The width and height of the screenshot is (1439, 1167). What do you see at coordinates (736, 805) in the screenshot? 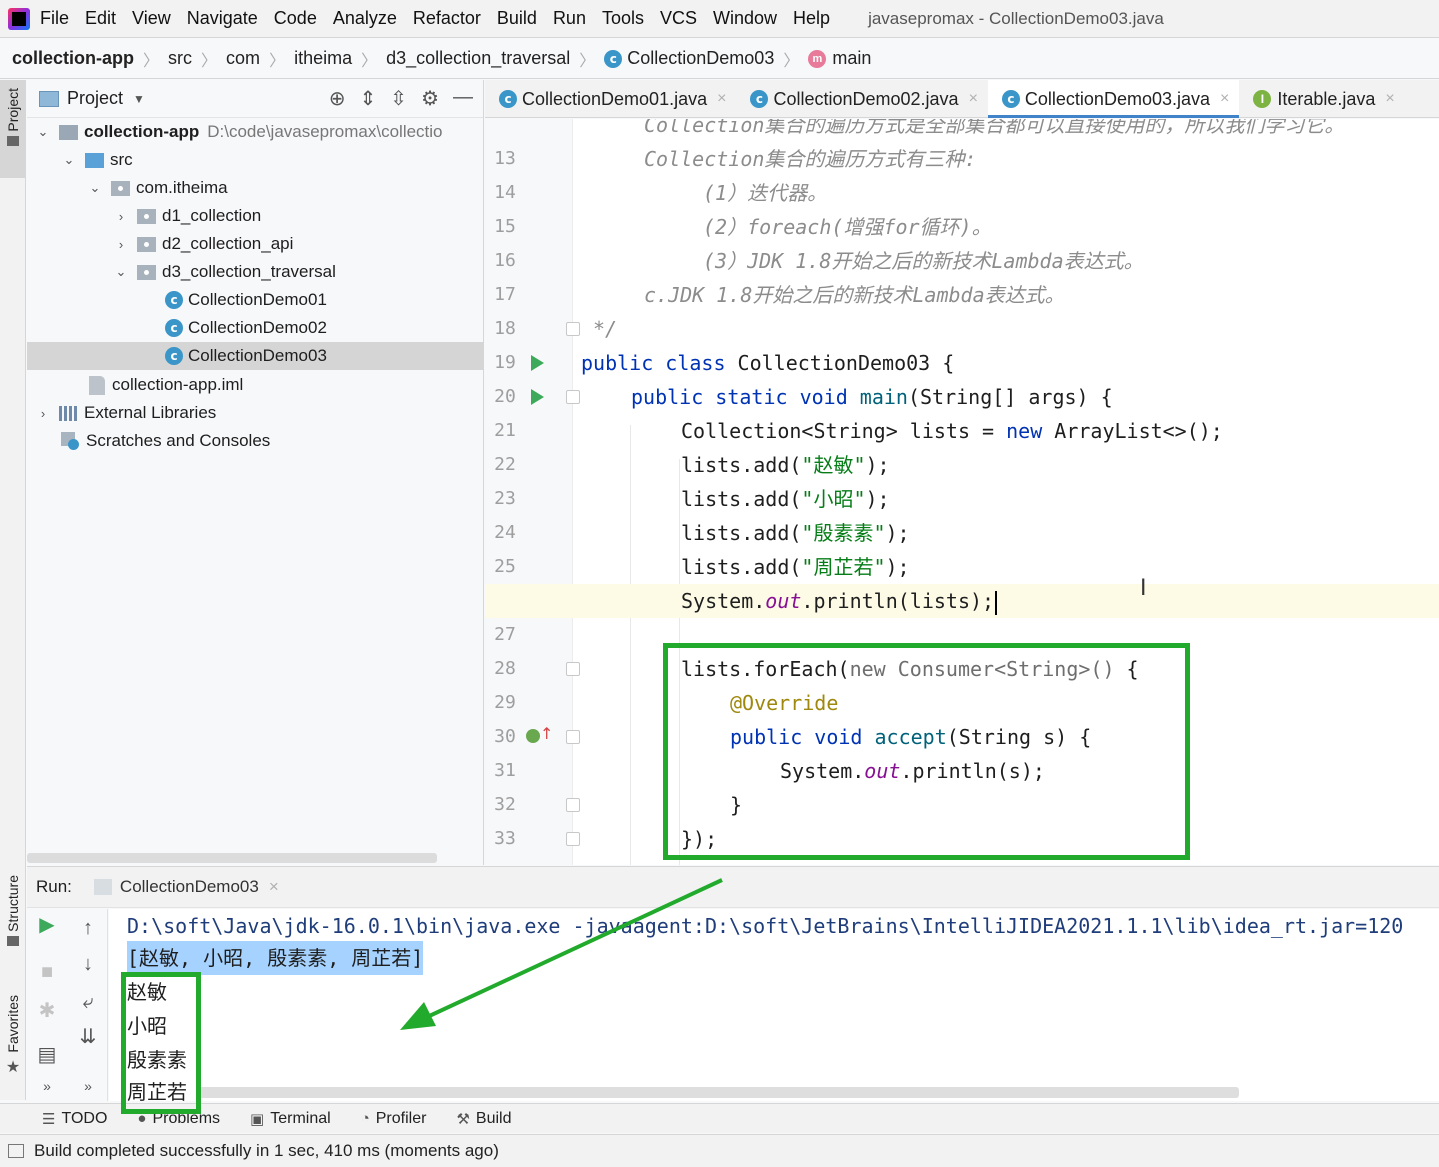
I see `code-text: }` at bounding box center [736, 805].